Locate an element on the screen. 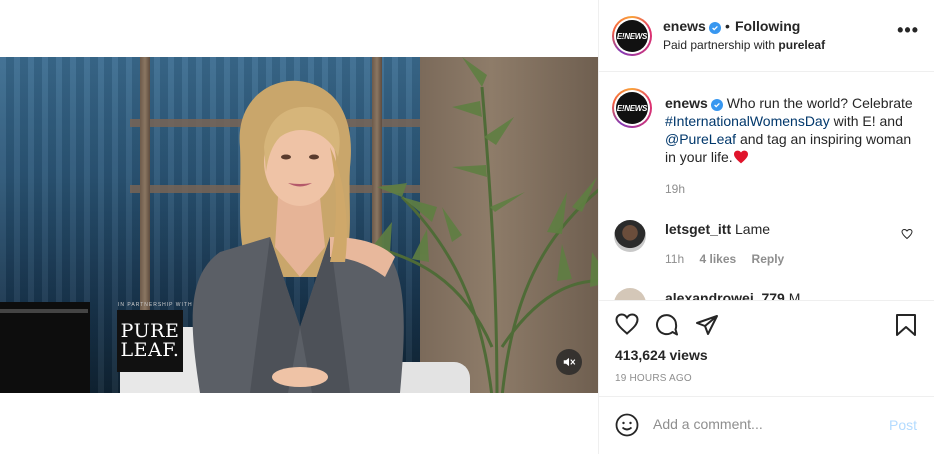 This screenshot has height=454, width=934. caption-author-avatar: E!NEWS is located at coordinates (632, 108).